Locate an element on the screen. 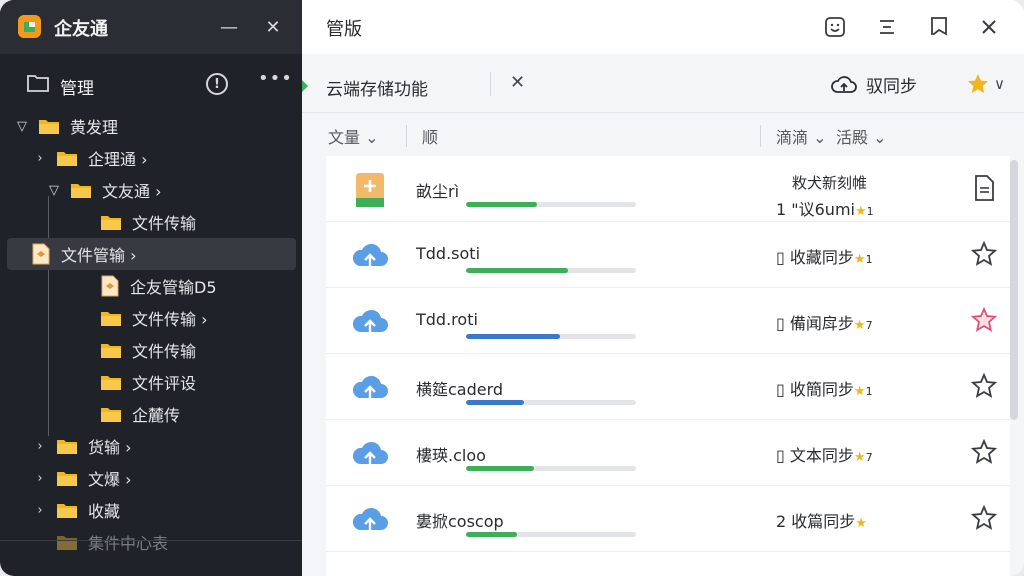 This screenshot has width=1024, height=576. list-item: 婁掀coscop 2 收篇同步★ is located at coordinates (668, 519).